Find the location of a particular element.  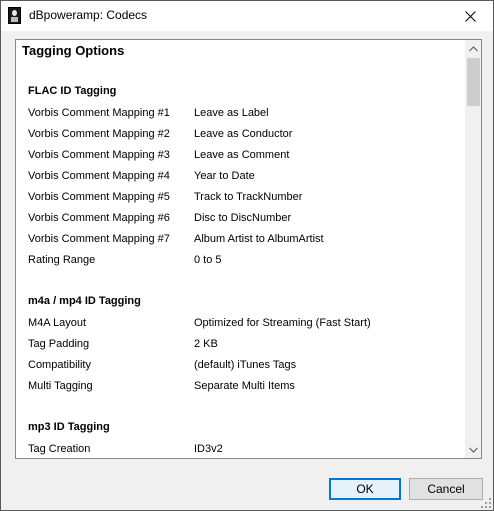

chevron-down-icon is located at coordinates (473, 450).